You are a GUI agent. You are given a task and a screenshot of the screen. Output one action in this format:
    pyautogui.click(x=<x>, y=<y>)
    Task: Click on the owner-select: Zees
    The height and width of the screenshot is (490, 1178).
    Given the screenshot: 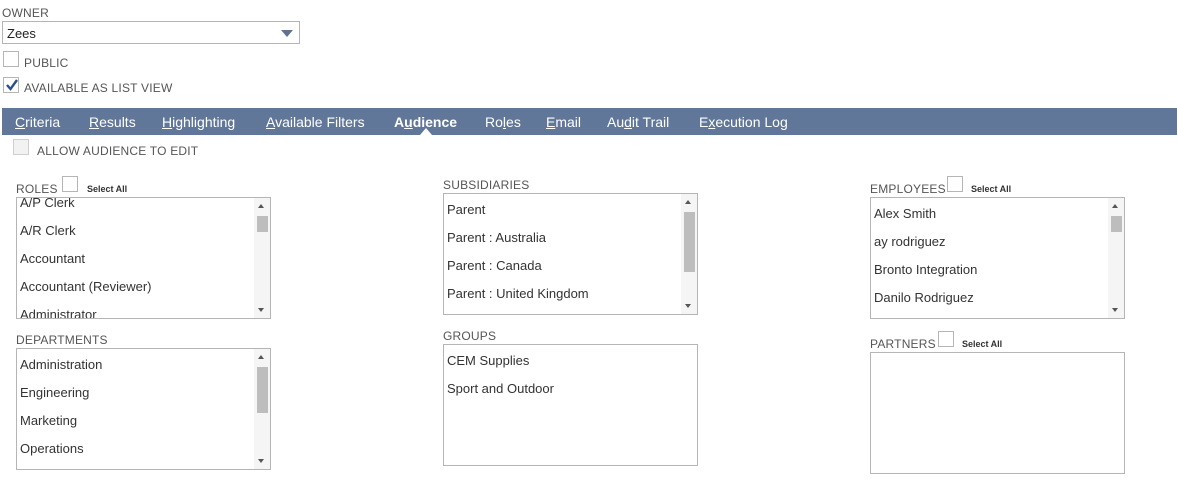 What is the action you would take?
    pyautogui.click(x=151, y=32)
    